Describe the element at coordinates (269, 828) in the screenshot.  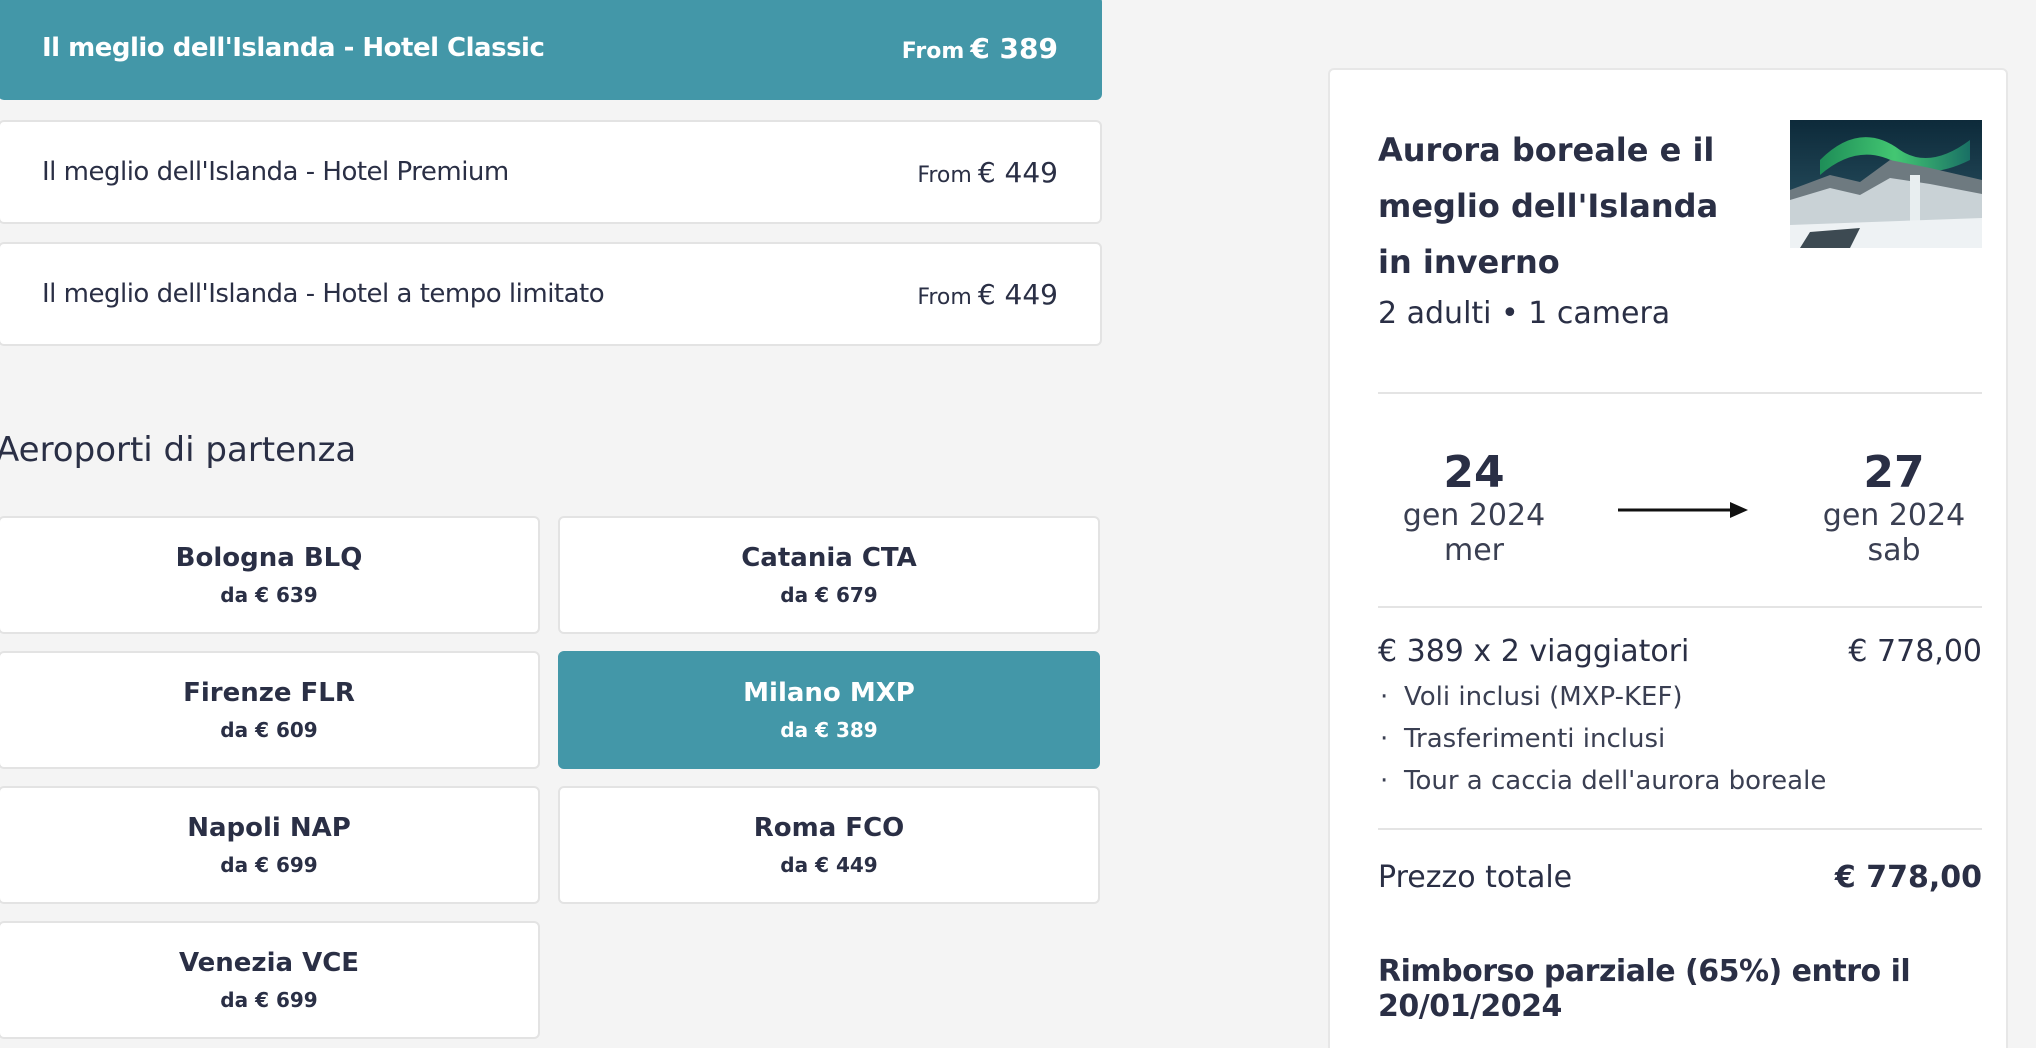
I see `airport-name: Napoli NAP` at that location.